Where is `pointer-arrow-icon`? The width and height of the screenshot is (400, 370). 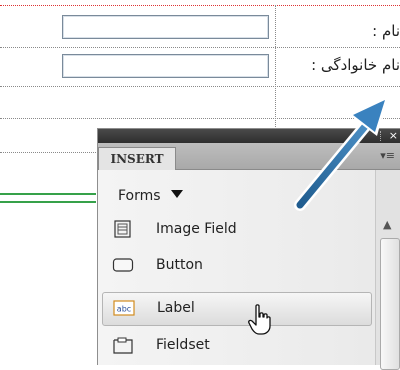 pointer-arrow-icon is located at coordinates (341, 153).